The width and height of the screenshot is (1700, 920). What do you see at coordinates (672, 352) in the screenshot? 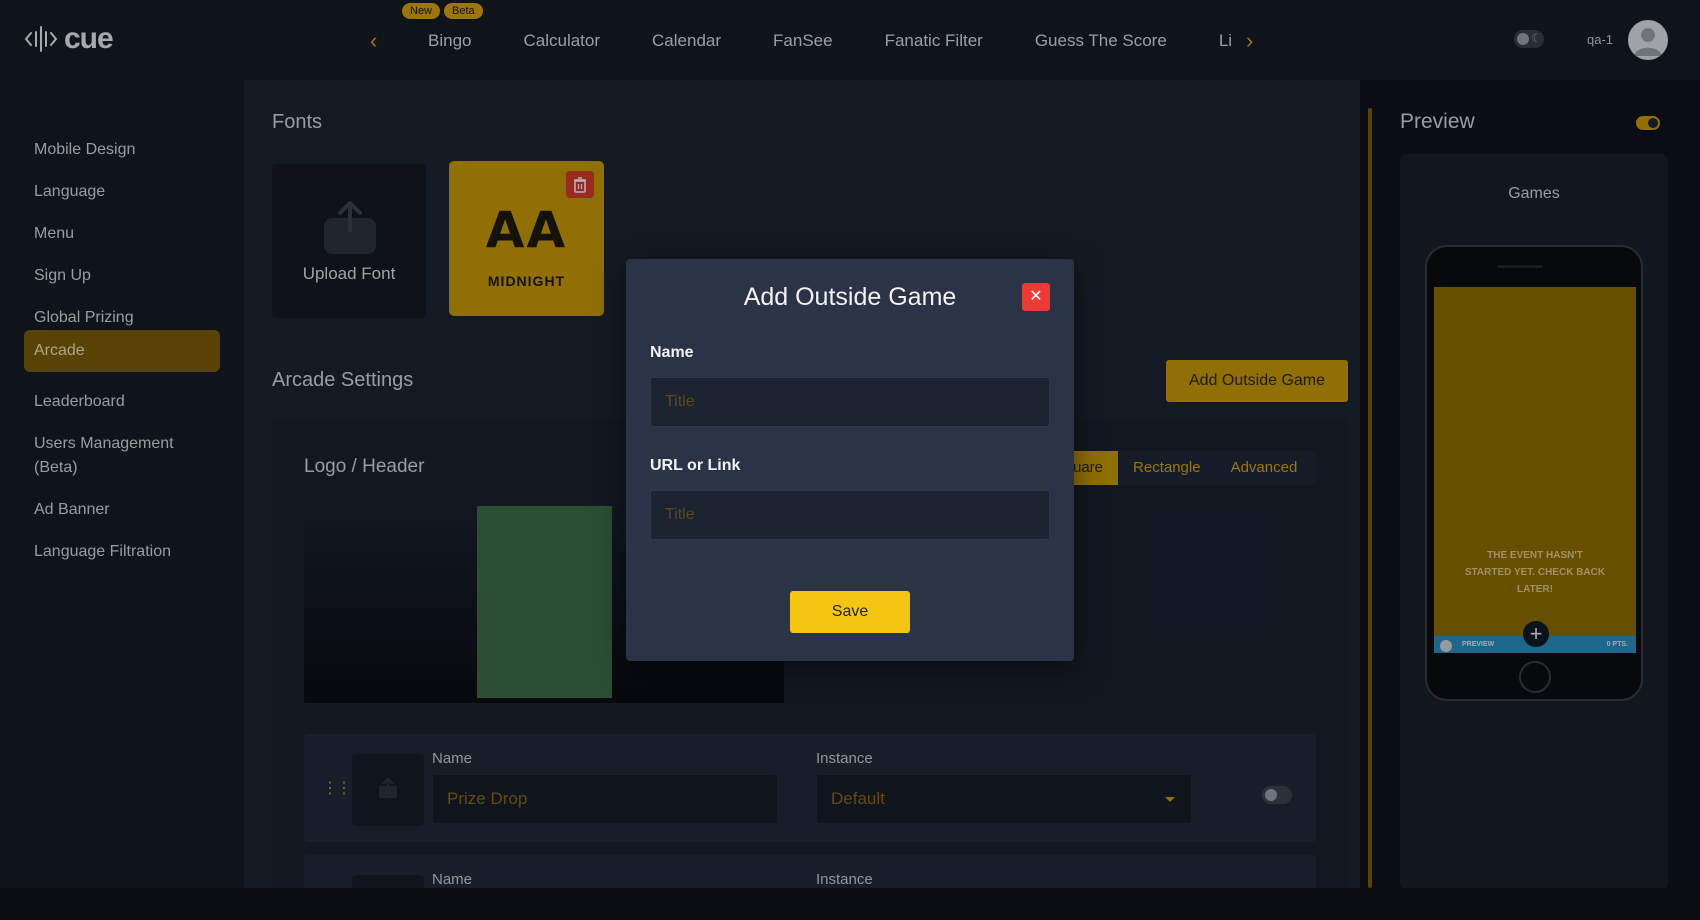
I see `name-field-label: Name` at bounding box center [672, 352].